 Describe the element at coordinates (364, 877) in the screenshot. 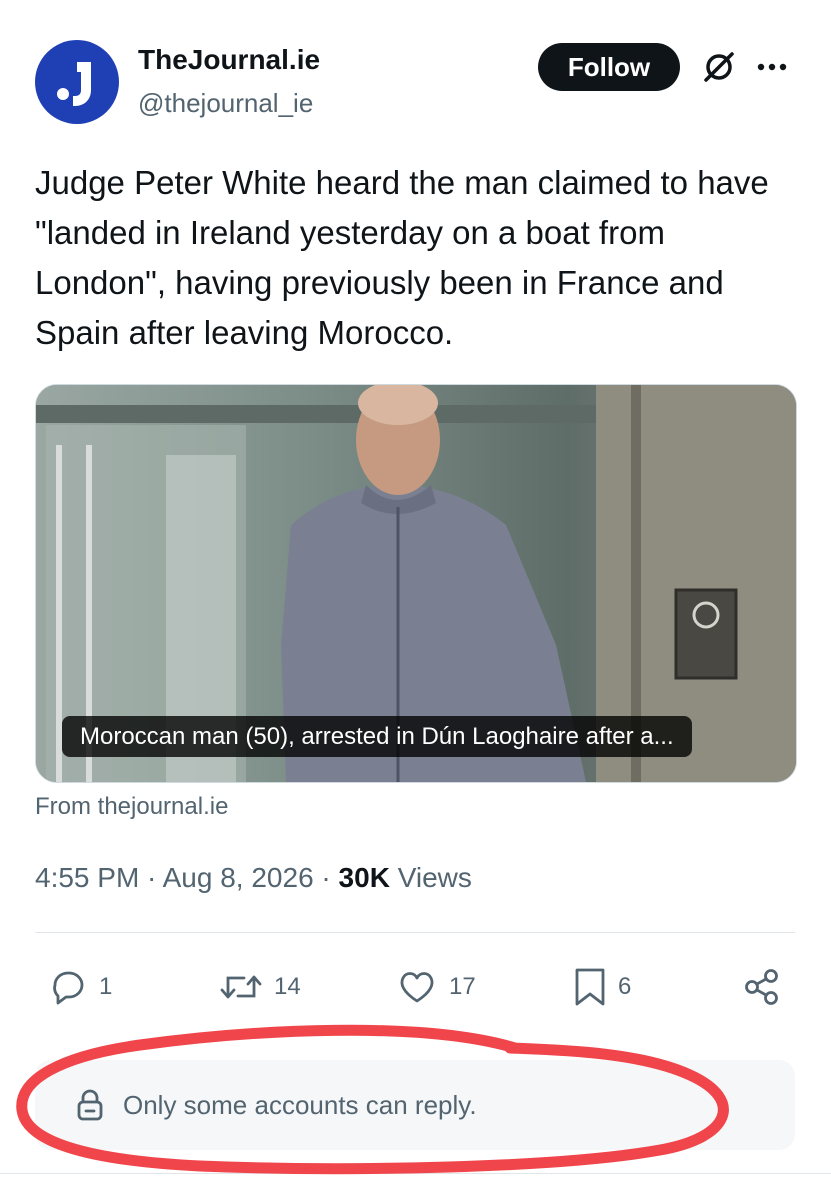

I see `views-count: 30K` at that location.